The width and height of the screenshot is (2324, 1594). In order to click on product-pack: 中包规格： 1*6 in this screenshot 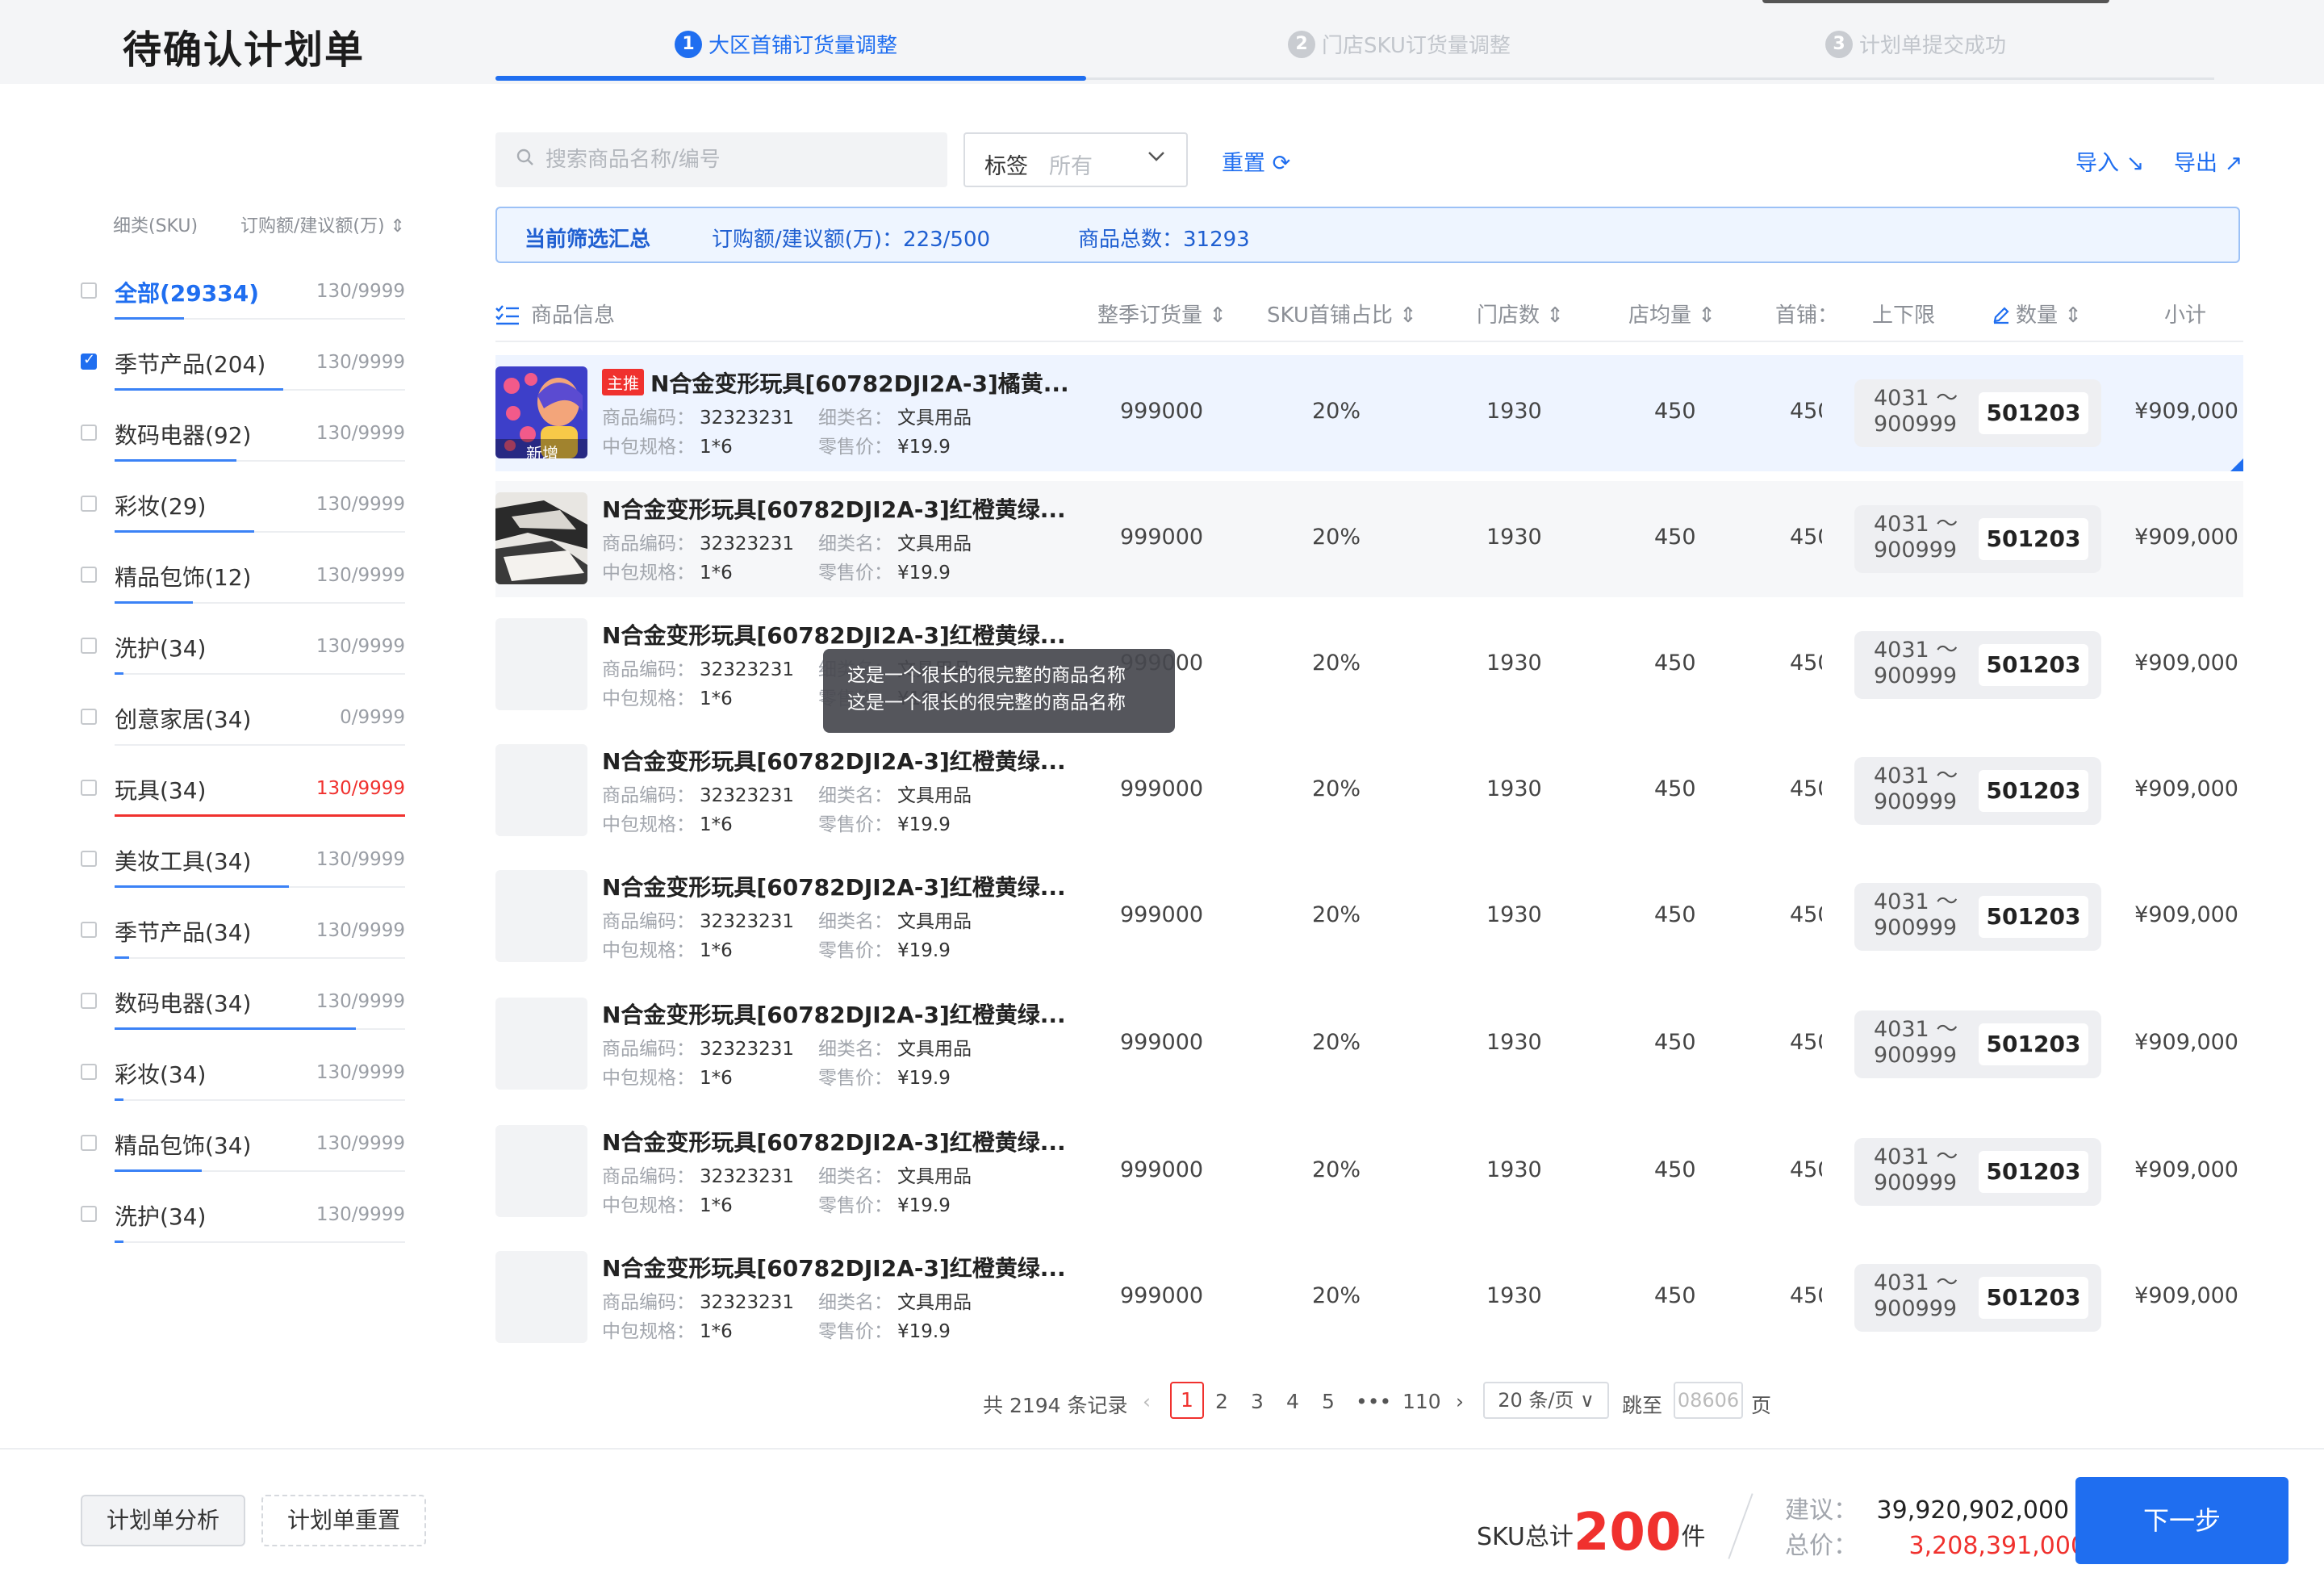, I will do `click(668, 570)`.